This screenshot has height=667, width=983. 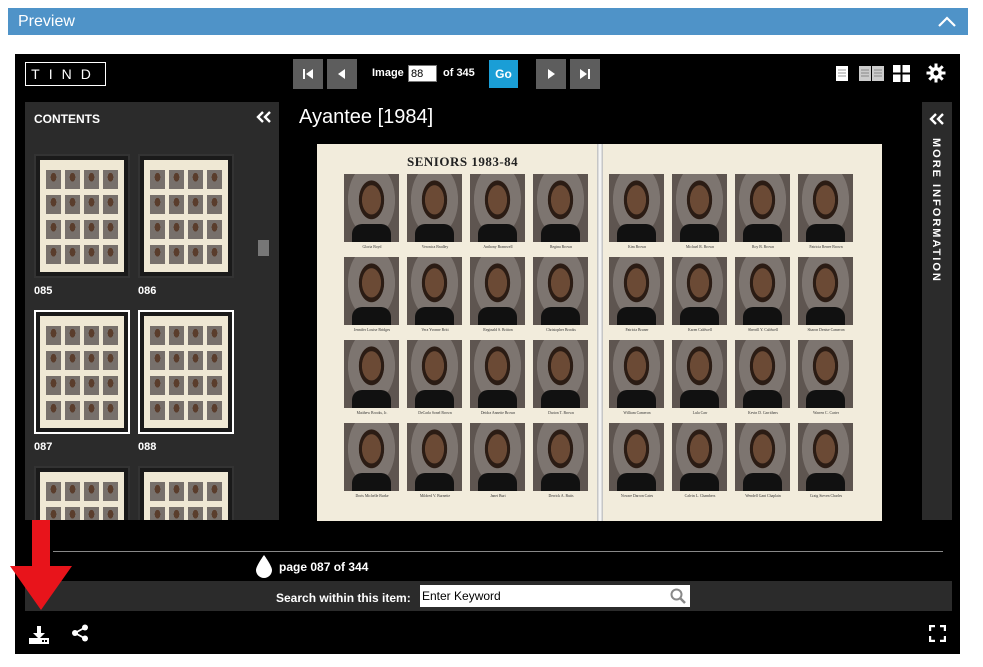 I want to click on search-icon, so click(x=678, y=598).